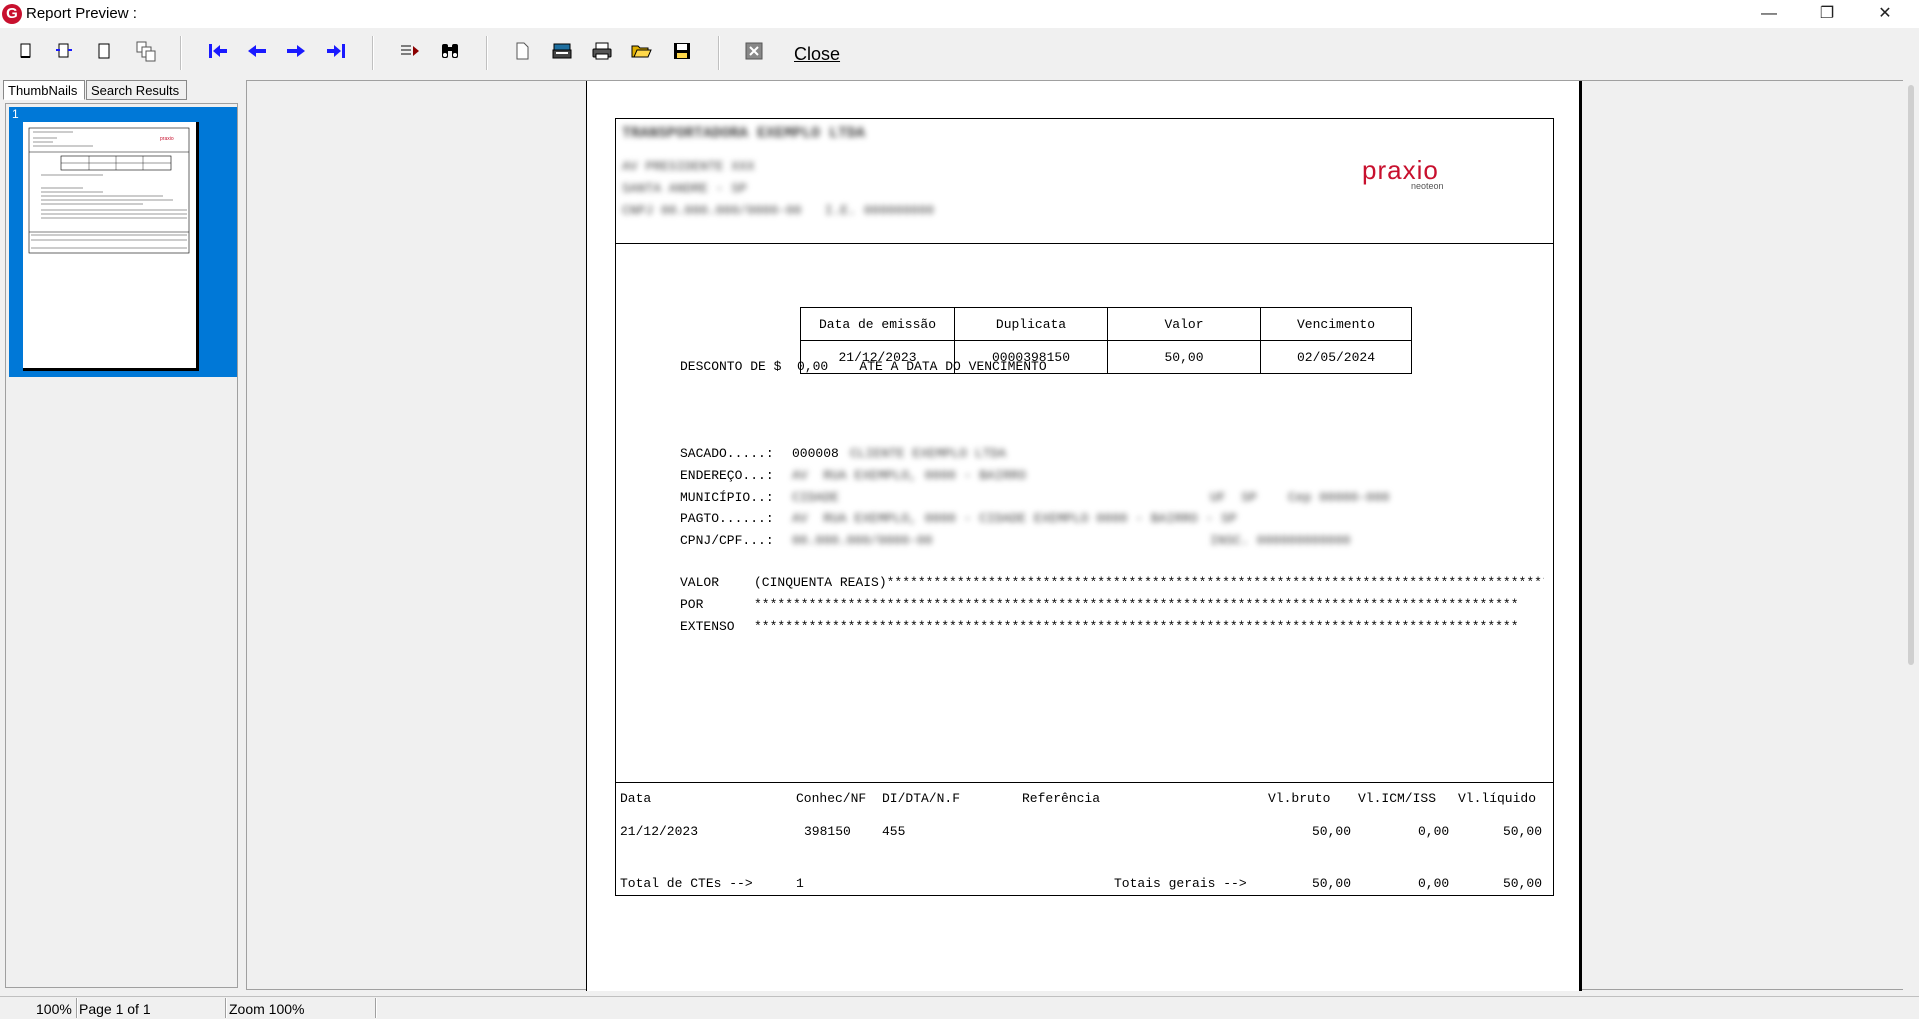 The height and width of the screenshot is (1019, 1919). What do you see at coordinates (146, 51) in the screenshot?
I see `multi-page-icon` at bounding box center [146, 51].